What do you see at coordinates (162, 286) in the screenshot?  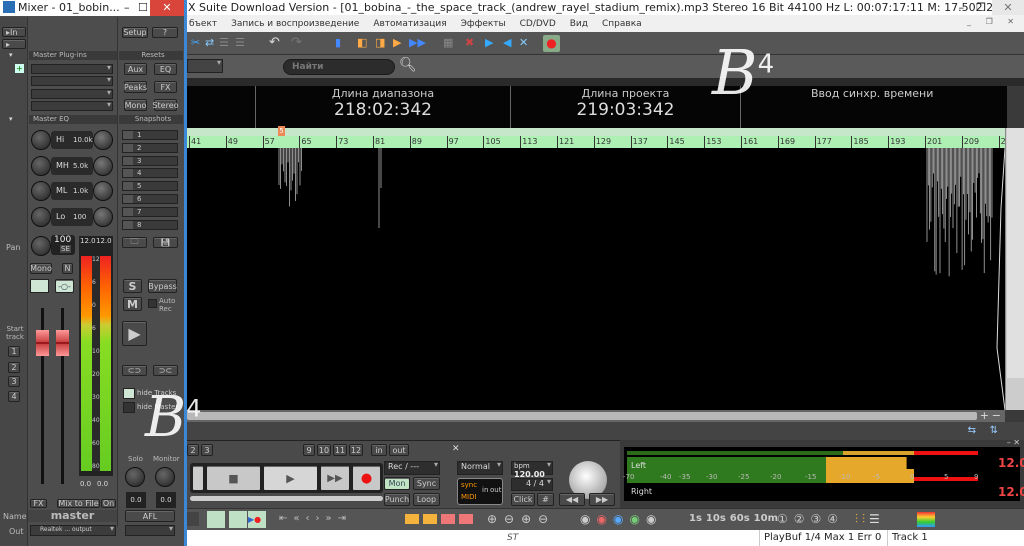 I see `bypass-button: Bypass` at bounding box center [162, 286].